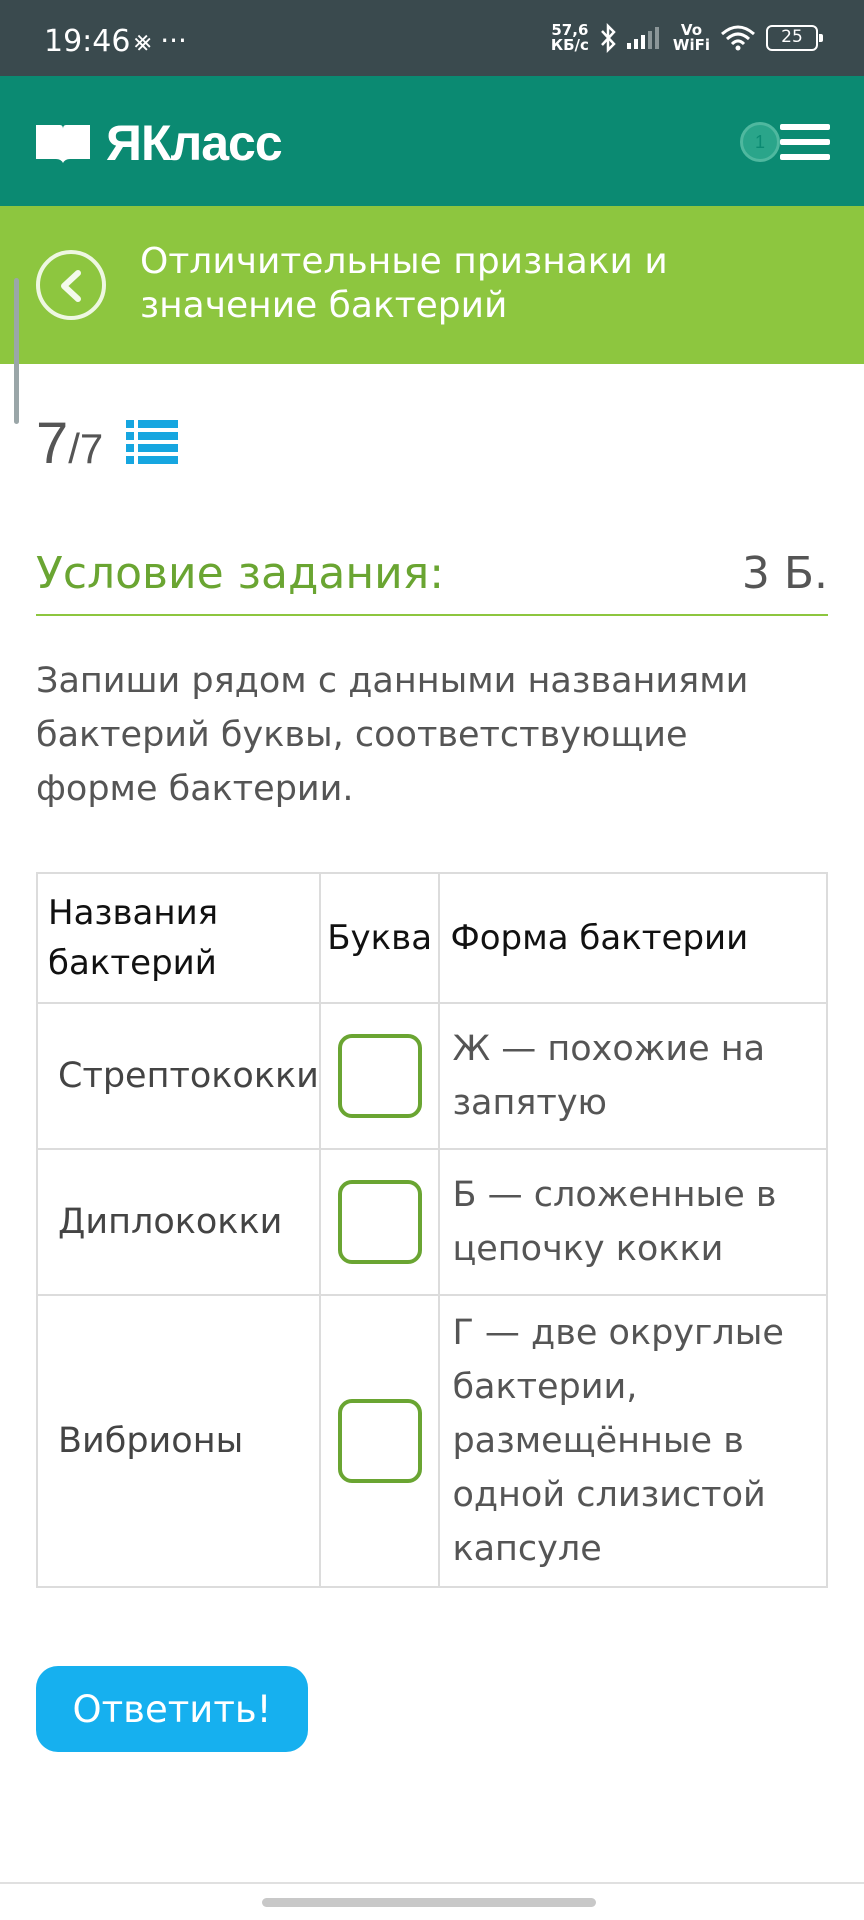 This screenshot has width=864, height=1920. Describe the element at coordinates (194, 143) in the screenshot. I see `logo-text: ЯКласс` at that location.